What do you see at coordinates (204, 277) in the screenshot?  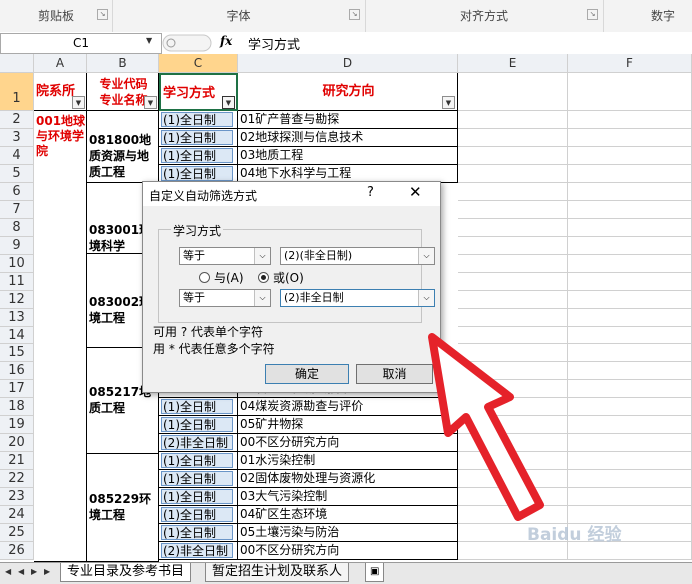 I see `radio-and` at bounding box center [204, 277].